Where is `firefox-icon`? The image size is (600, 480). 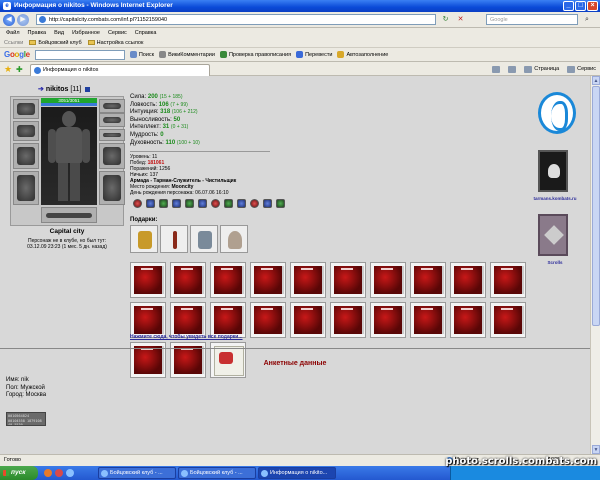
firefox-icon is located at coordinates (48, 473).